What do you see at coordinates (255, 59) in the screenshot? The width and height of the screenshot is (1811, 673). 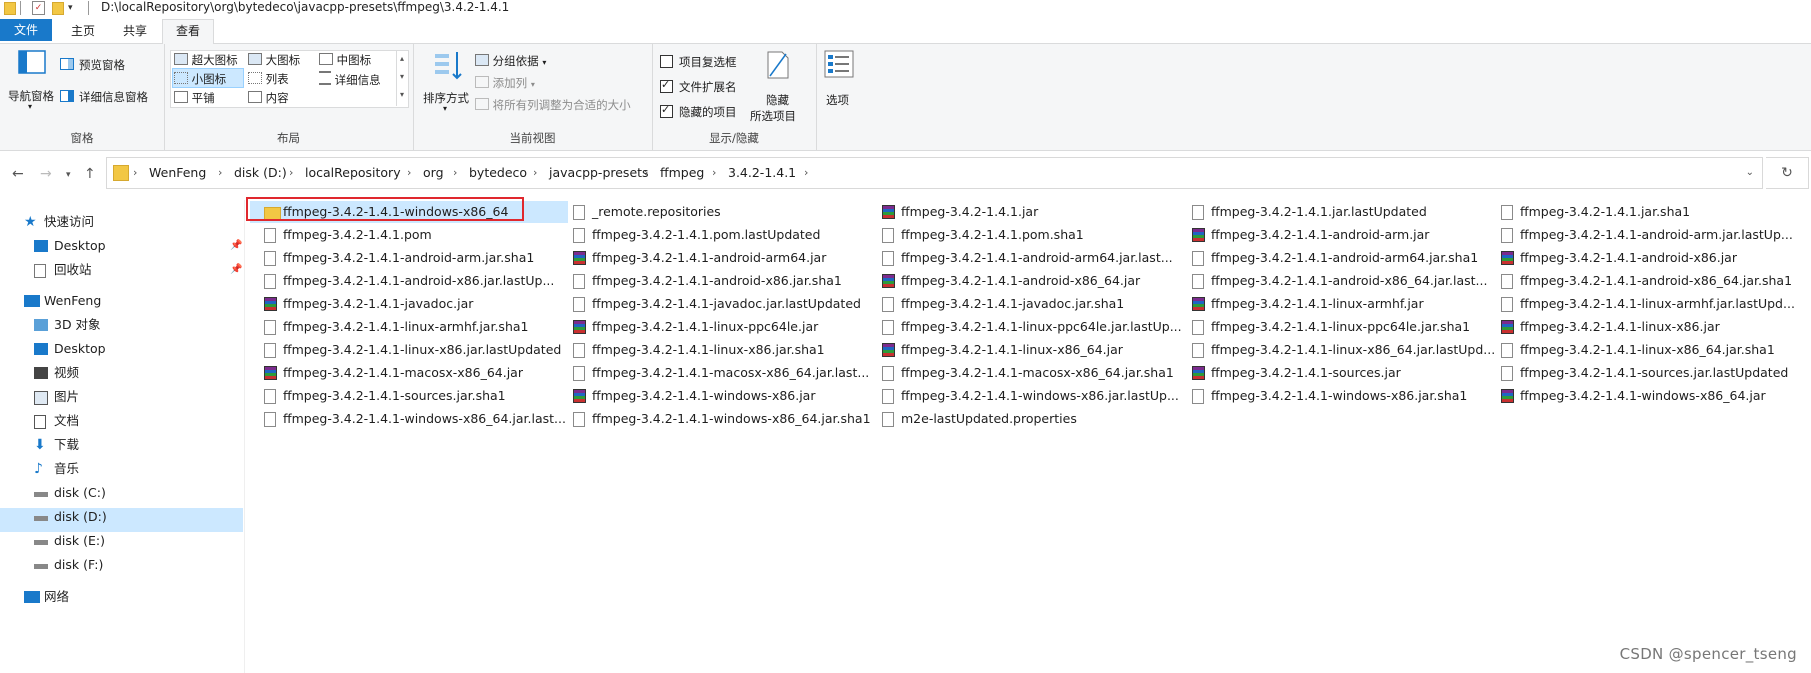 I see `large-icons-icon` at bounding box center [255, 59].